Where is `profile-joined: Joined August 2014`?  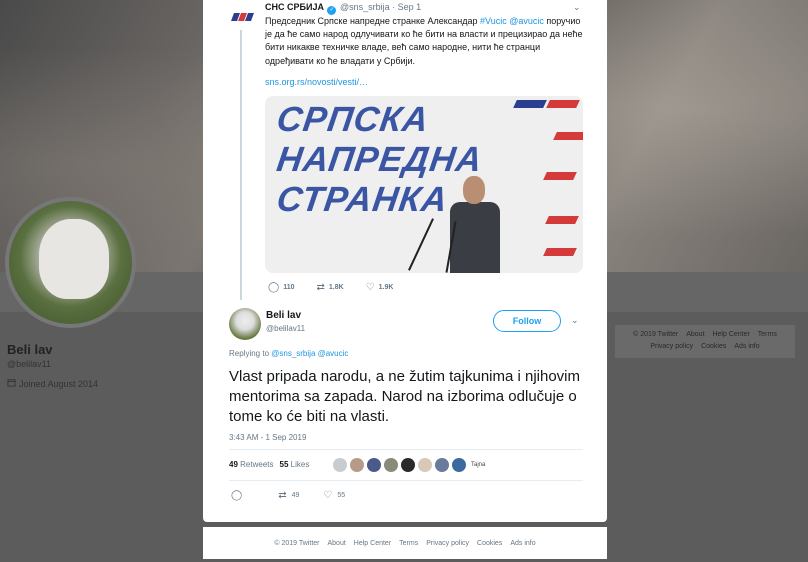 profile-joined: Joined August 2014 is located at coordinates (52, 383).